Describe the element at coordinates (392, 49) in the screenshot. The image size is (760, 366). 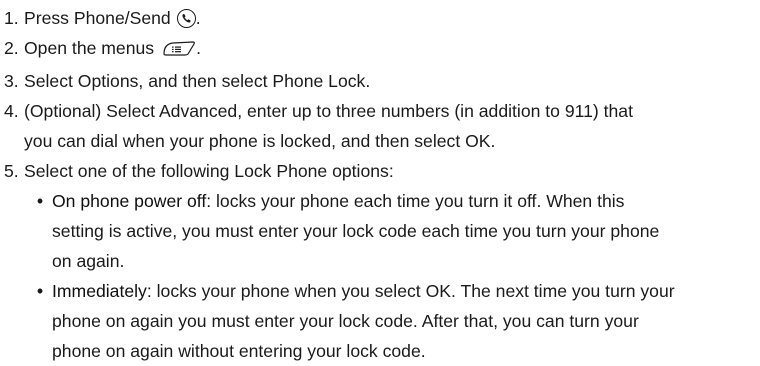
I see `step-text: Open the menus.` at that location.